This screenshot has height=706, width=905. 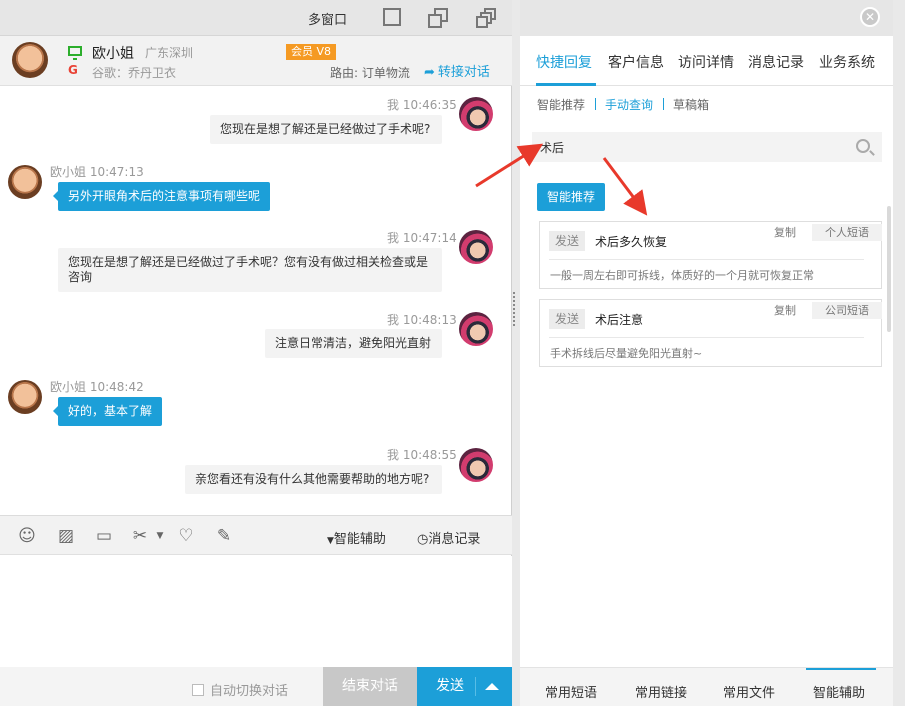 I want to click on search-input, so click(x=690, y=147).